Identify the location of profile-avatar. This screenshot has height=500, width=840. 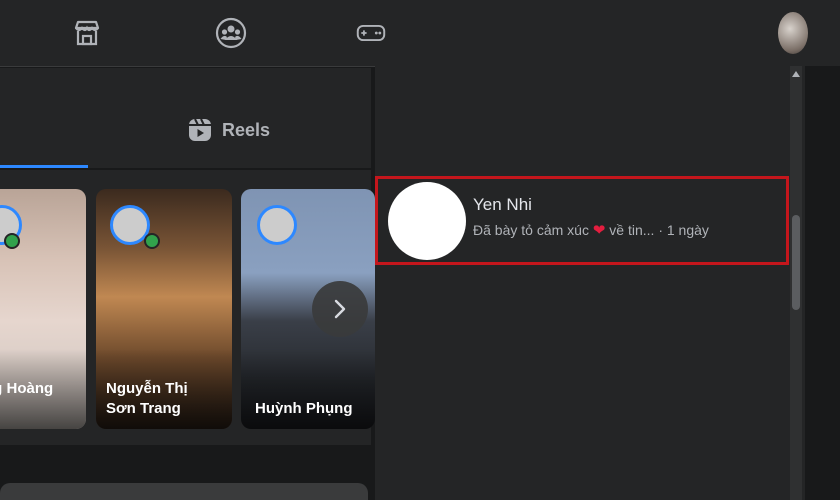
(793, 33).